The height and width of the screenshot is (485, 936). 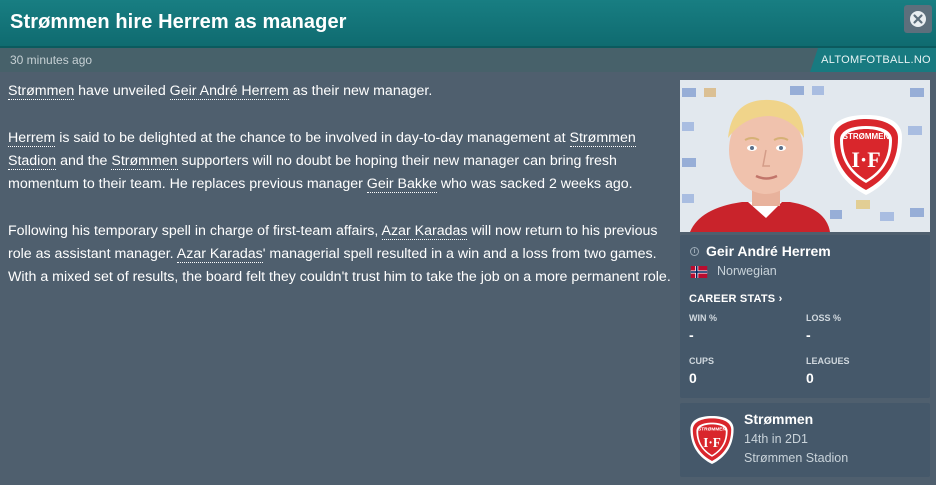 I want to click on norway-flag-icon, so click(x=699, y=272).